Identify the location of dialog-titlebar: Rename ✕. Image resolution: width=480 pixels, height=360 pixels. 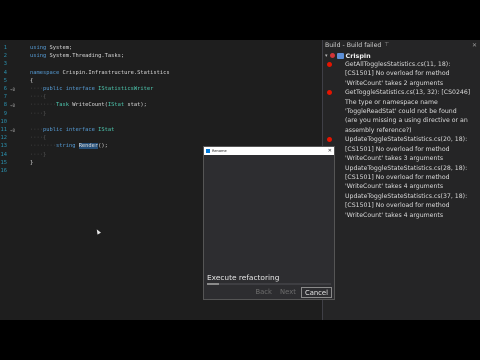
(269, 151).